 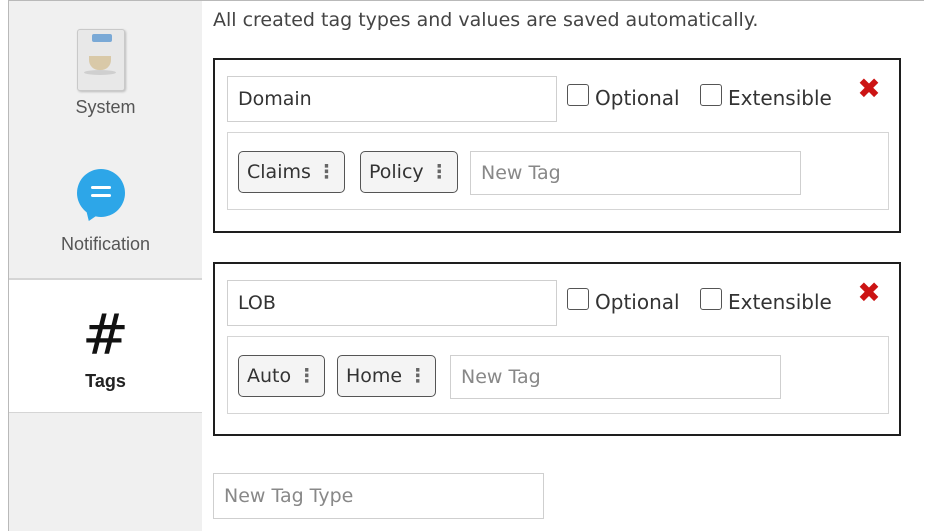 I want to click on sidebar-item-tags: # Tags, so click(x=105, y=346).